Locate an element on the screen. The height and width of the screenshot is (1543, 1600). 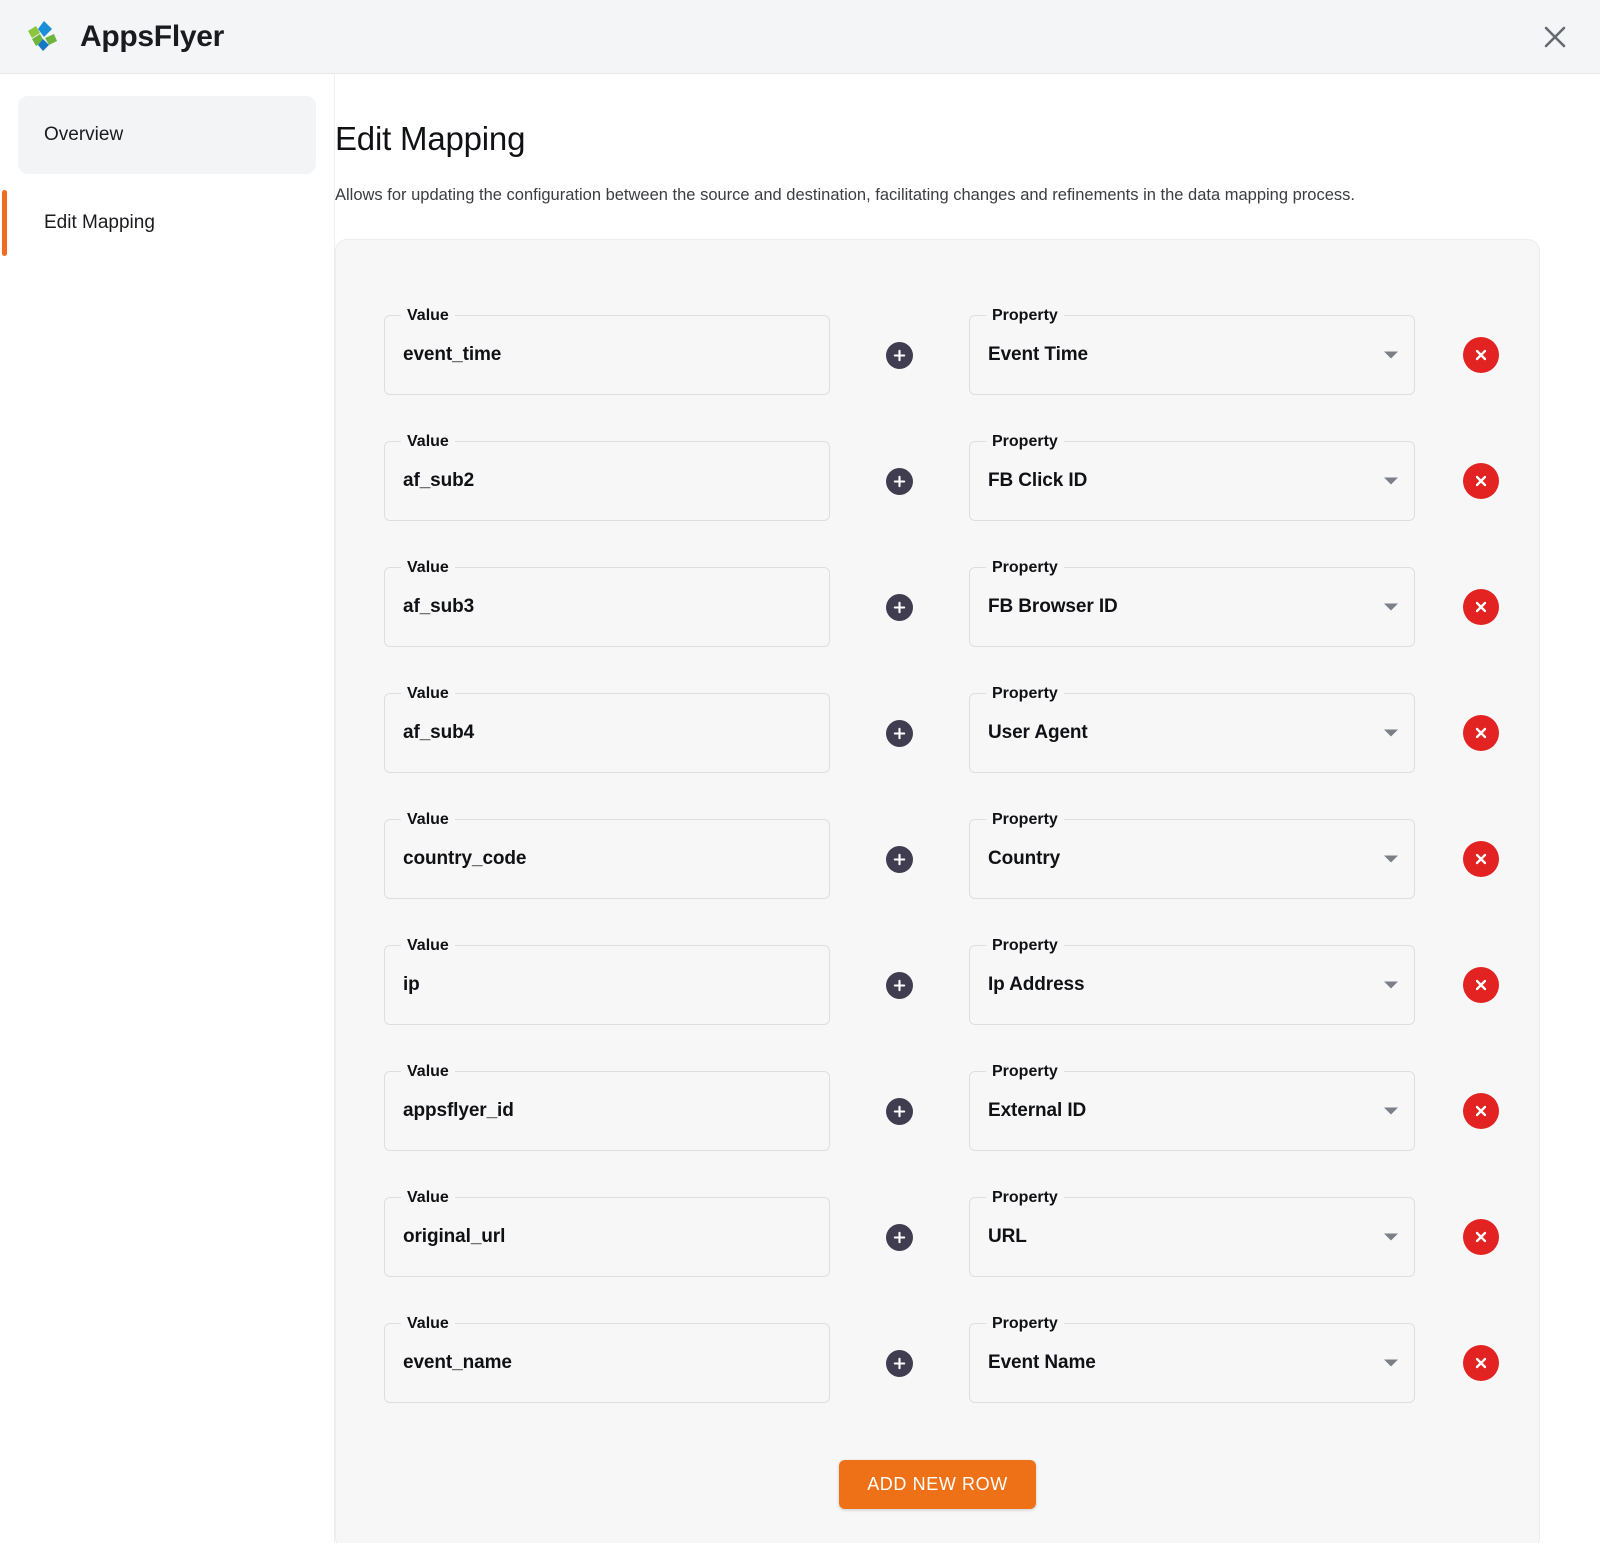
appsflyer-logo-icon is located at coordinates (44, 37).